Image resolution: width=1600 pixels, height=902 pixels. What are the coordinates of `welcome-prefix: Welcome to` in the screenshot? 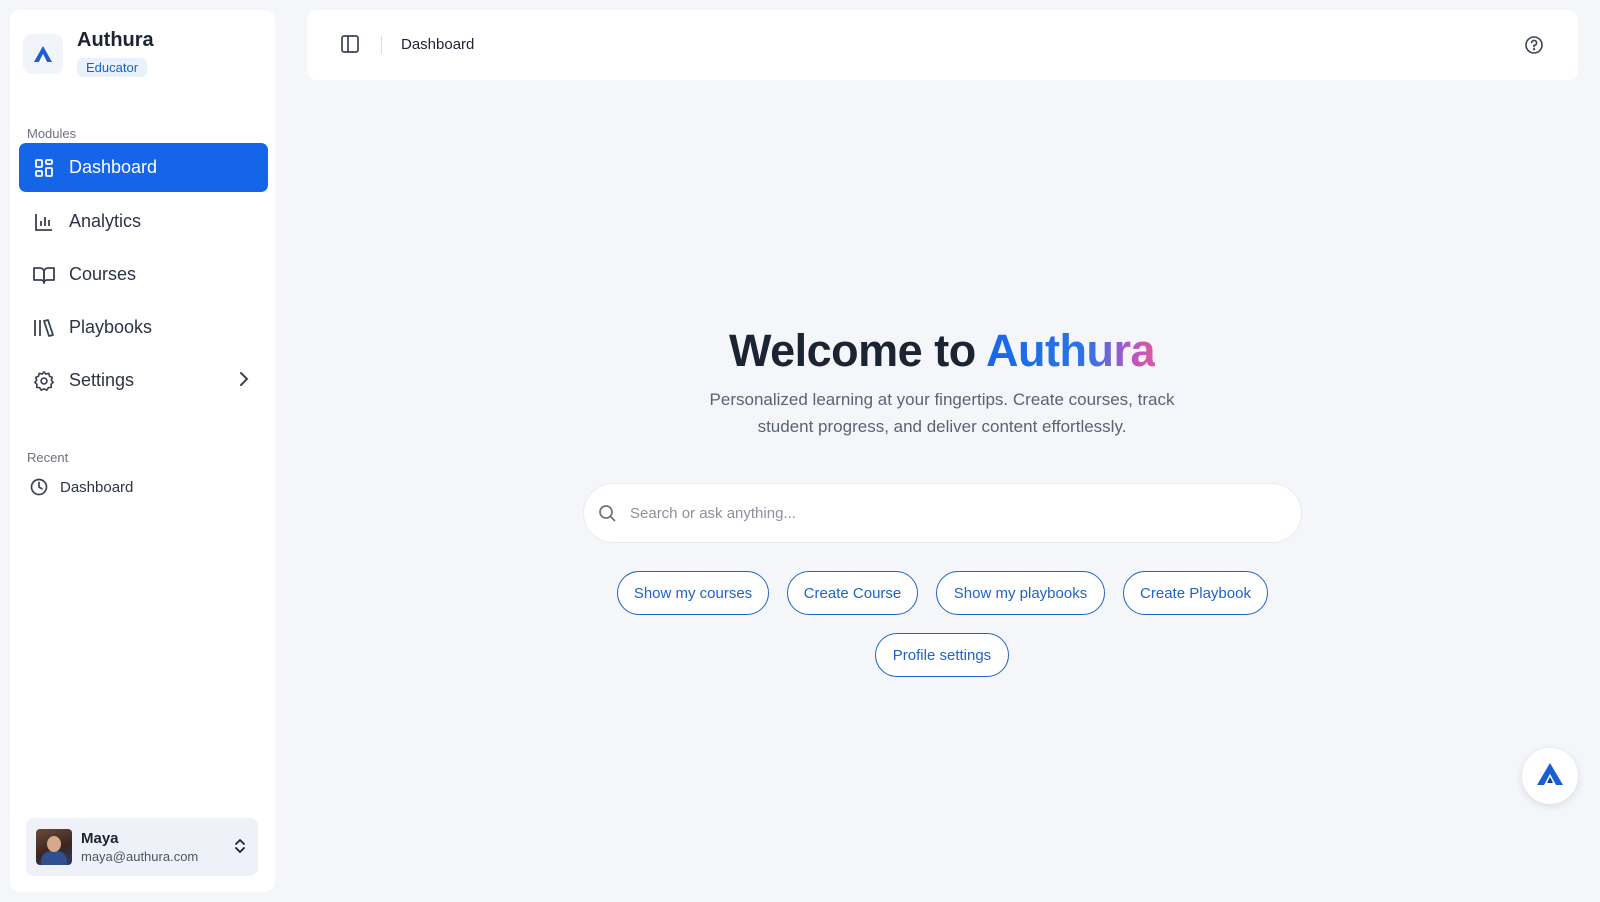 It's located at (857, 350).